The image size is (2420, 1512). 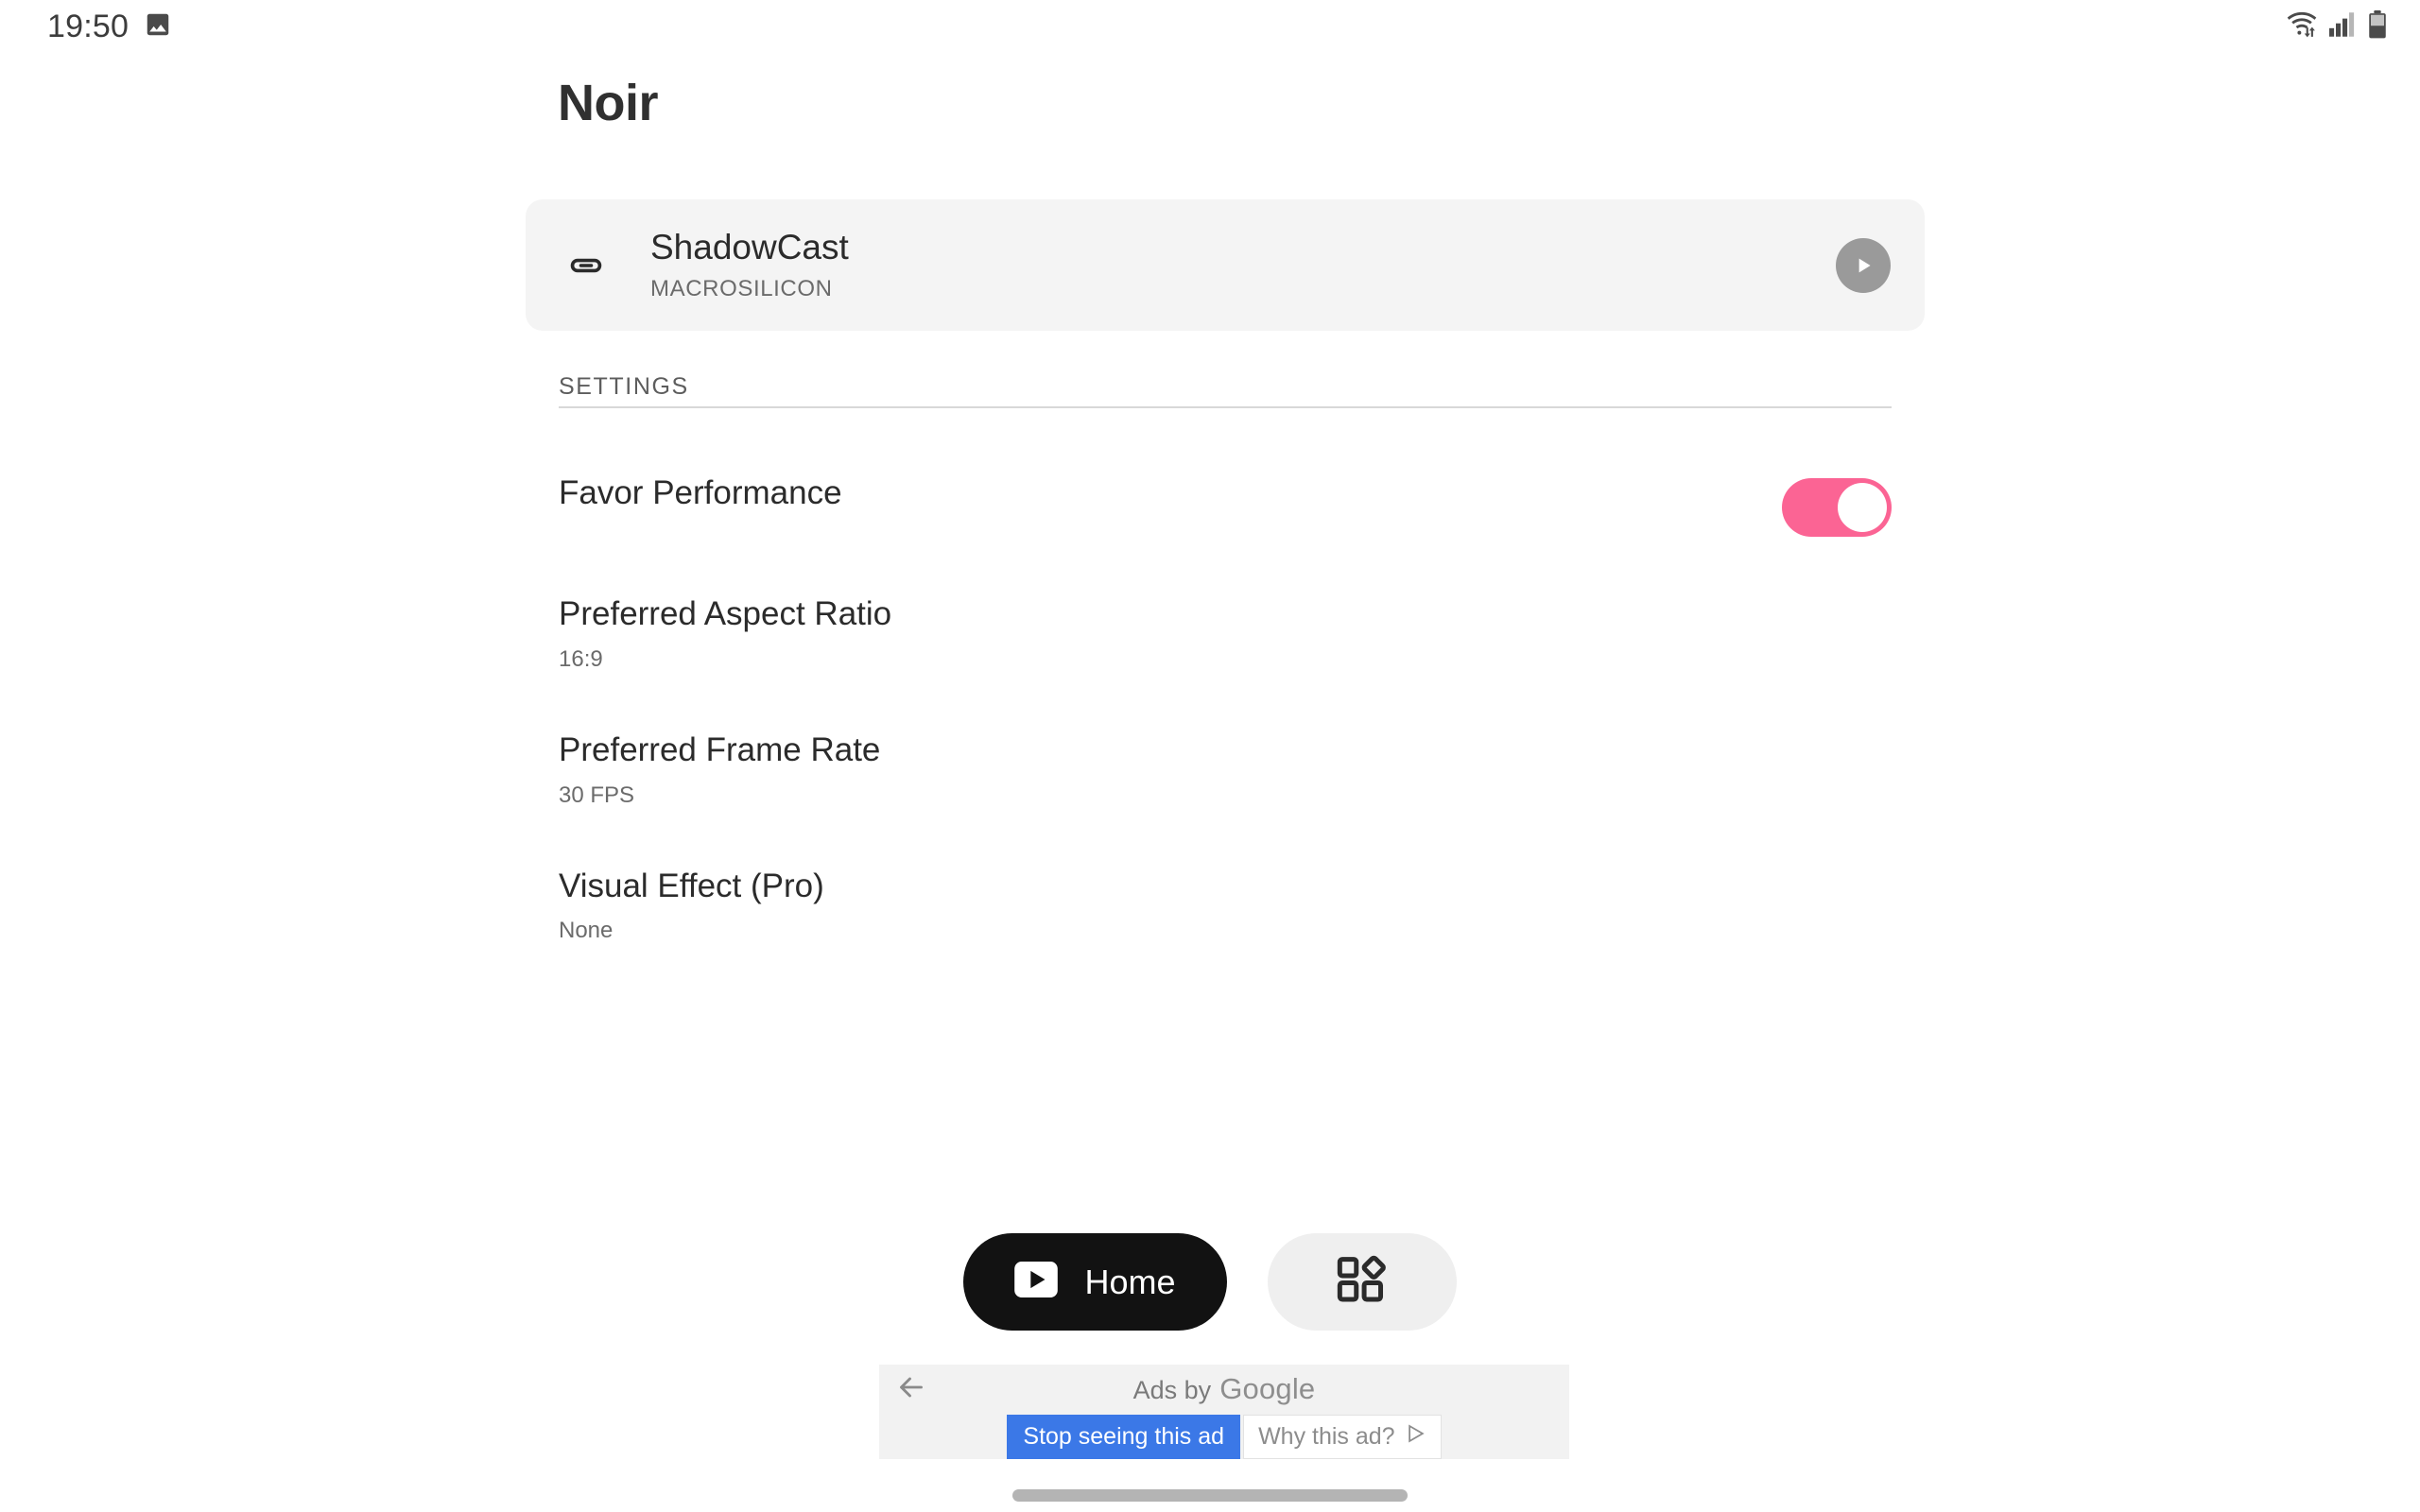 I want to click on battery-icon, so click(x=2377, y=26).